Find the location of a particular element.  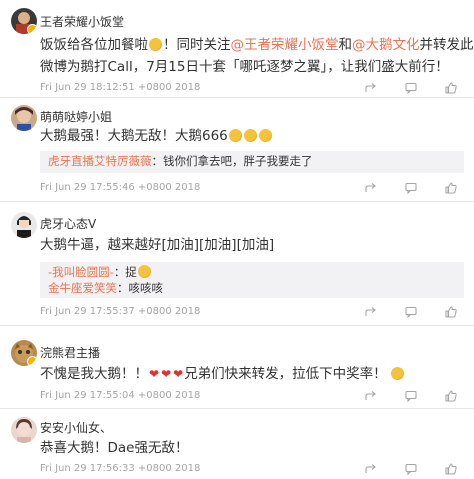

timestamp: Fri Jun 29 17:55:46 +0800 2018 is located at coordinates (120, 187).